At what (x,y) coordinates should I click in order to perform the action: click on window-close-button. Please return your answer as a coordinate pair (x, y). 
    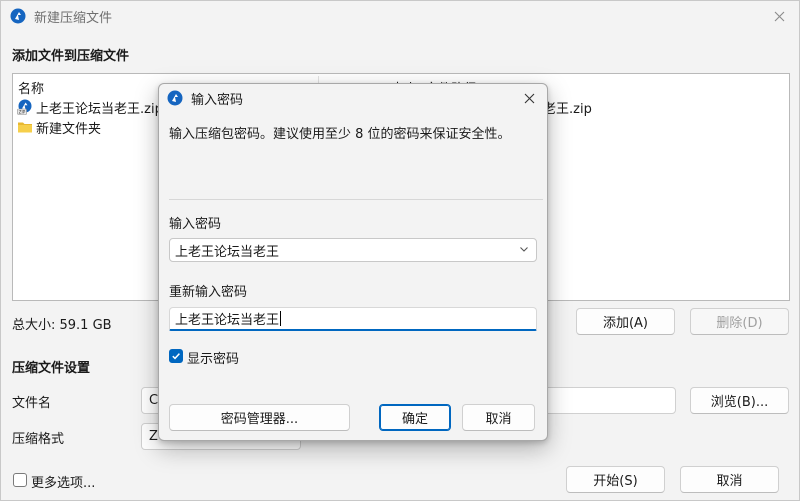
    Looking at the image, I should click on (779, 16).